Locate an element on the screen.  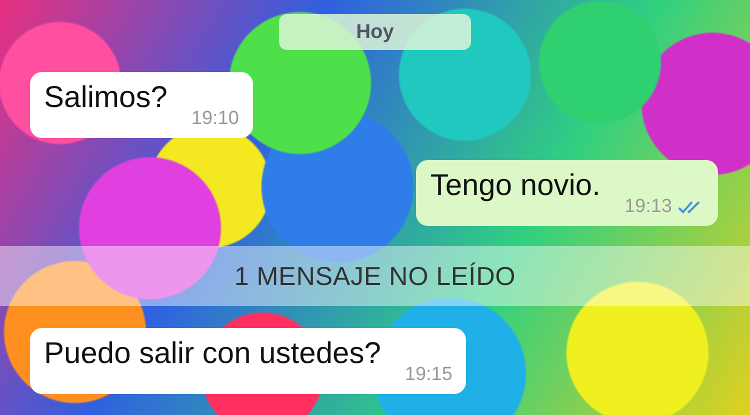
message-time: 19:10 is located at coordinates (215, 119).